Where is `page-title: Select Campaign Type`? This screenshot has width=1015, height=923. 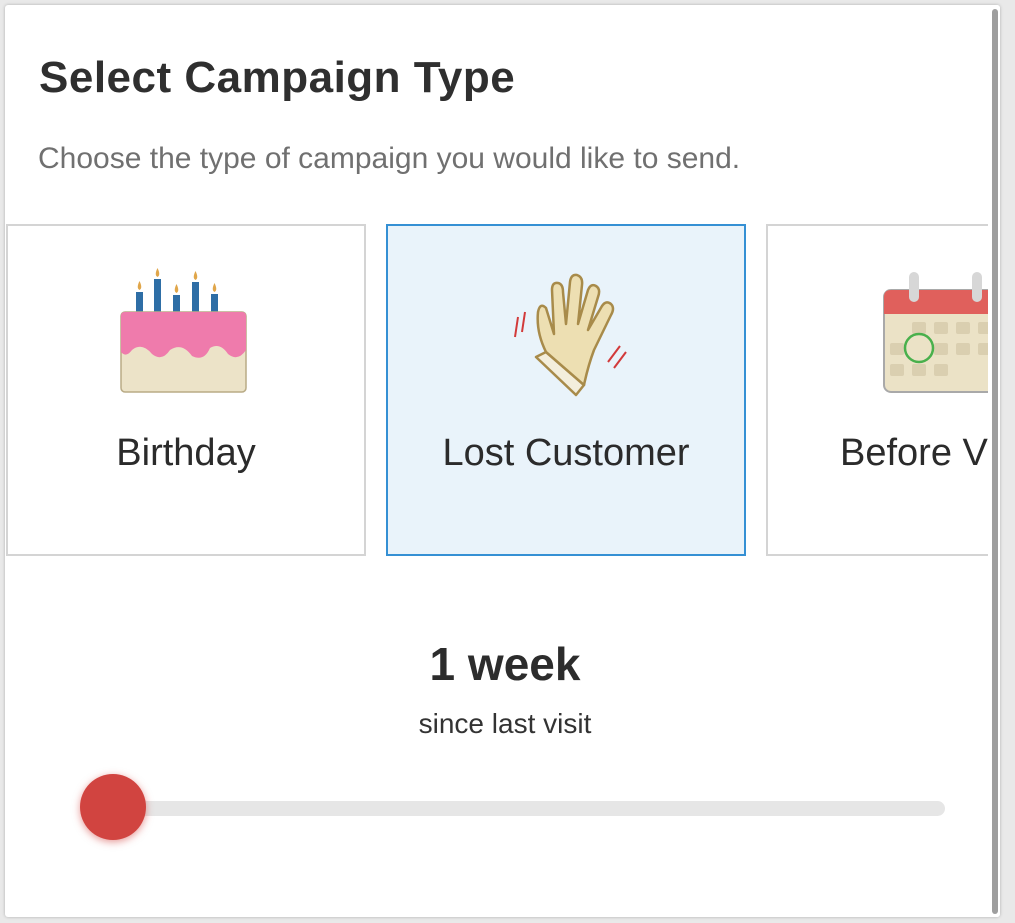
page-title: Select Campaign Type is located at coordinates (277, 77).